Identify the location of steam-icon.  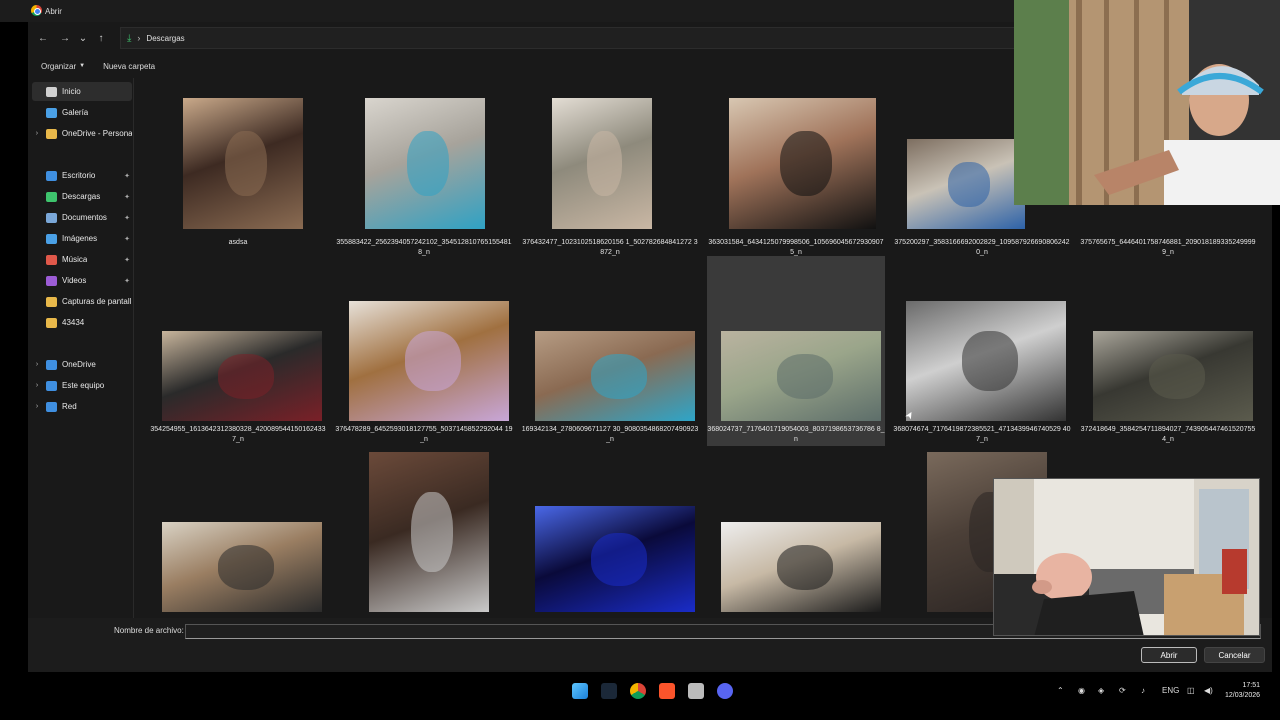
(609, 691).